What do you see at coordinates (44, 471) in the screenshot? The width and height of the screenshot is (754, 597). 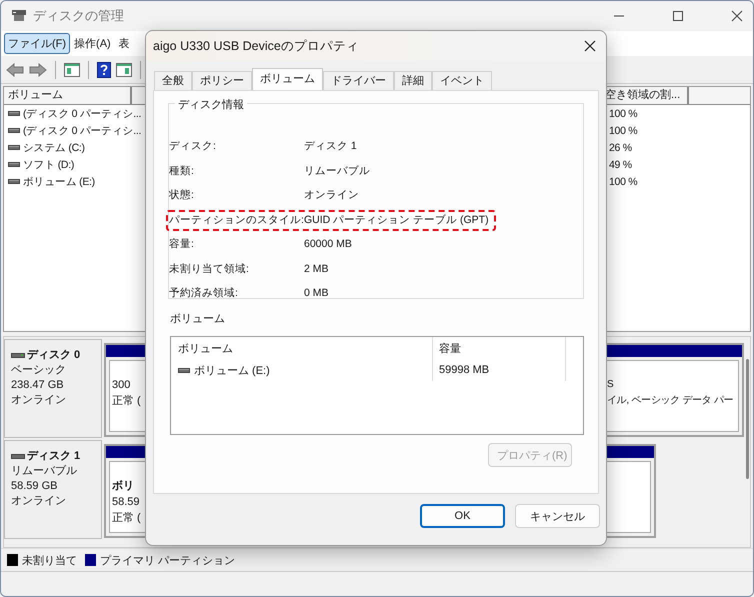 I see `disk-type: リムーバブル` at bounding box center [44, 471].